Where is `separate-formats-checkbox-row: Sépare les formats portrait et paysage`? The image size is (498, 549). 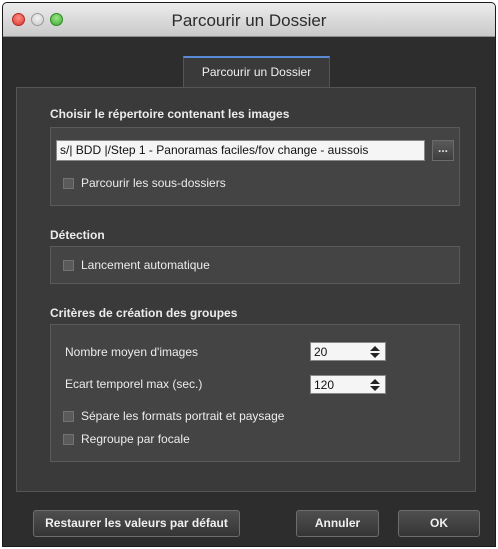 separate-formats-checkbox-row: Sépare les formats portrait et paysage is located at coordinates (213, 417).